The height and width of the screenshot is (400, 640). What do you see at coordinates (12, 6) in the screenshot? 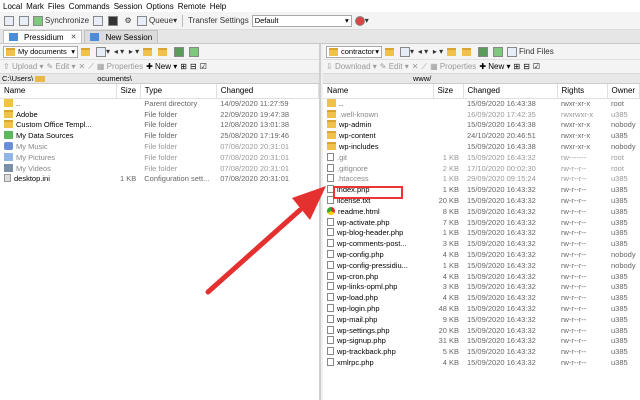
I see `menu-item-local: Local` at bounding box center [12, 6].